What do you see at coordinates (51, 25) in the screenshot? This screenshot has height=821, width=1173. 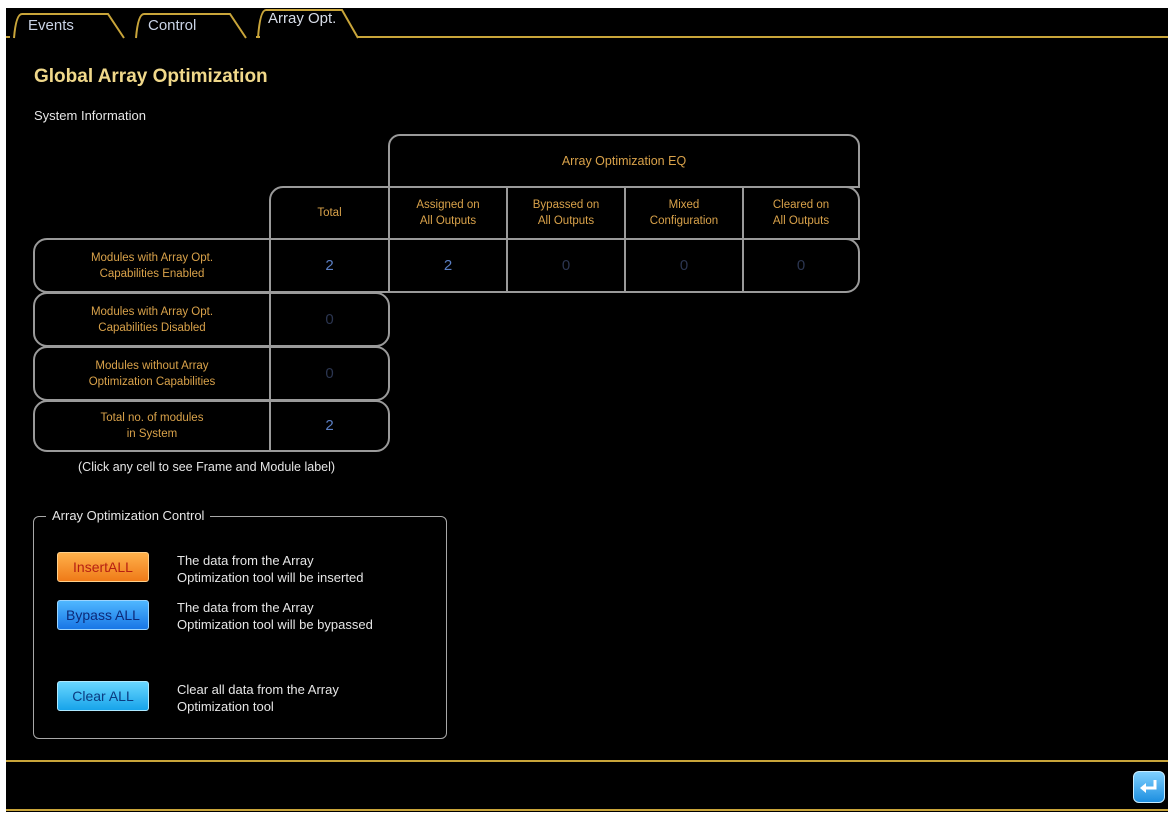 I see `tab-label: Events` at bounding box center [51, 25].